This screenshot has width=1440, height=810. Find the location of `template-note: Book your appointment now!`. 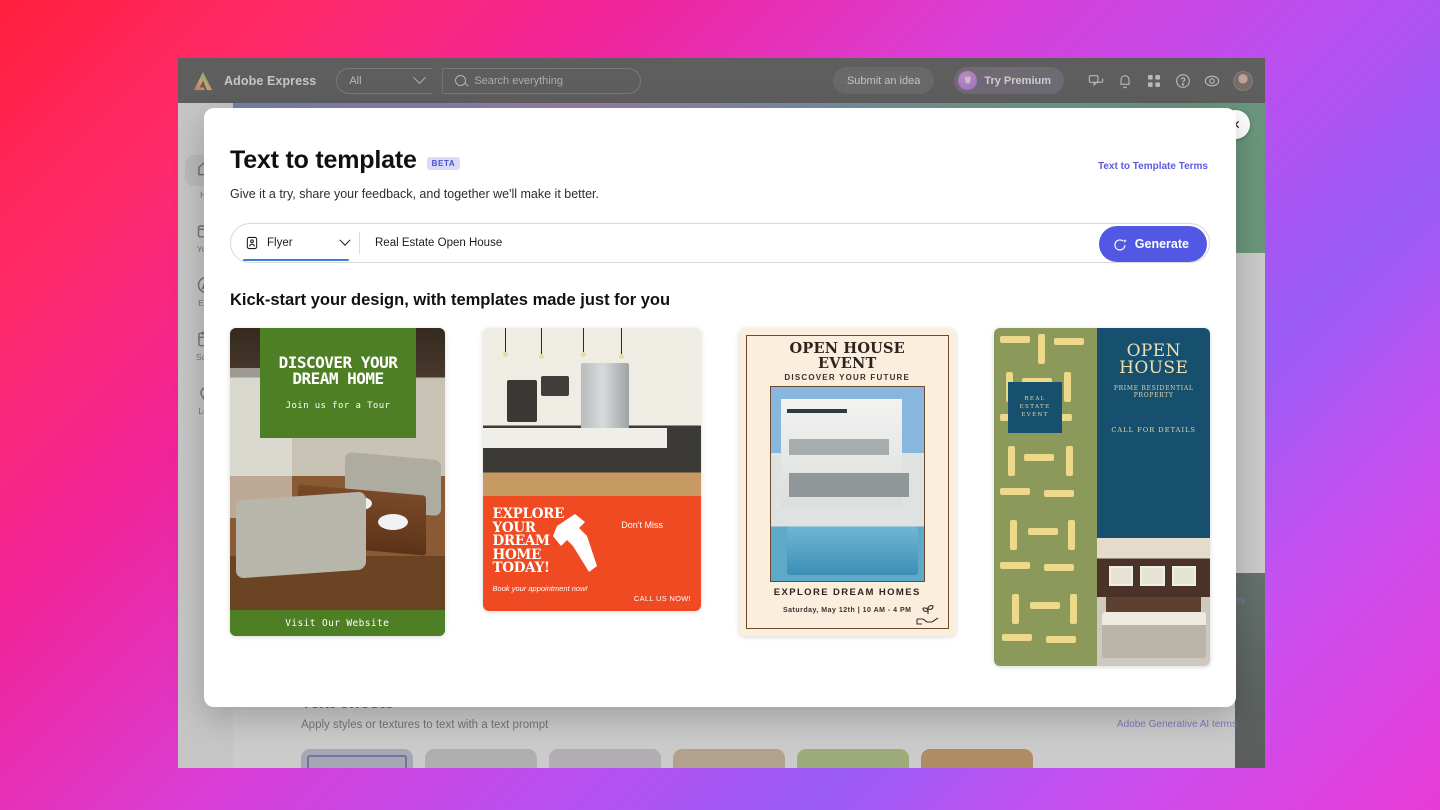

template-note: Book your appointment now! is located at coordinates (540, 588).